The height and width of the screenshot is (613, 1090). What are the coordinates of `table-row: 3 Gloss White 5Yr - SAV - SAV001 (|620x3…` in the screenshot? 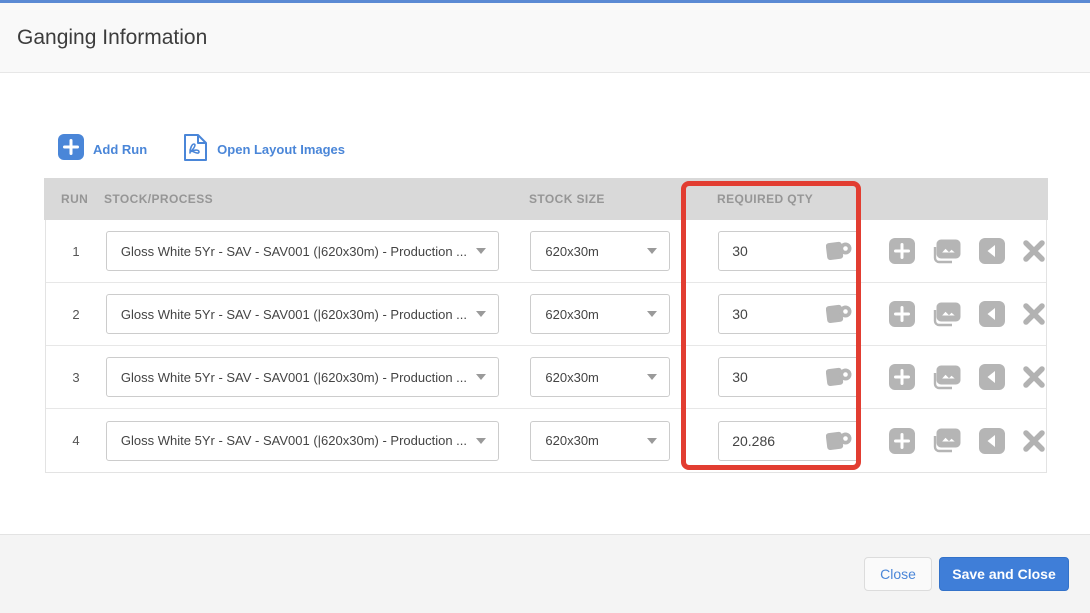 It's located at (546, 377).